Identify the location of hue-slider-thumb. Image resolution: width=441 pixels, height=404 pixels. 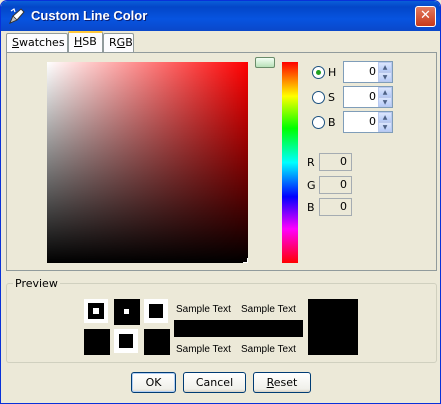
(265, 62).